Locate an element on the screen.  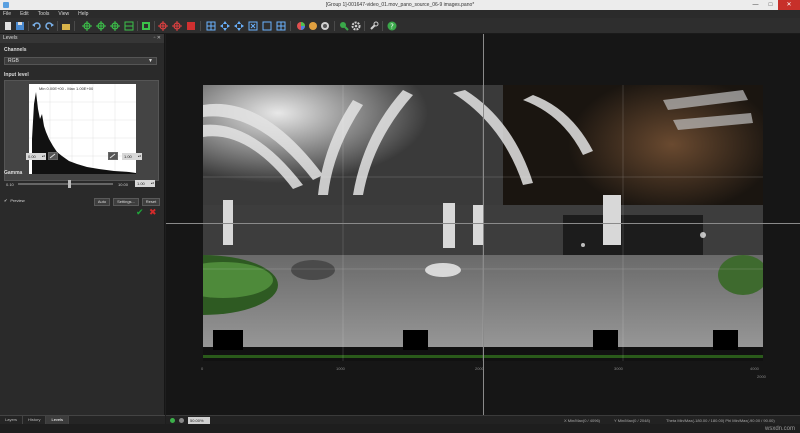
histogram-minmax: Min 0.00E+00 - Max 1.00E+00 is located at coordinates (66, 88).